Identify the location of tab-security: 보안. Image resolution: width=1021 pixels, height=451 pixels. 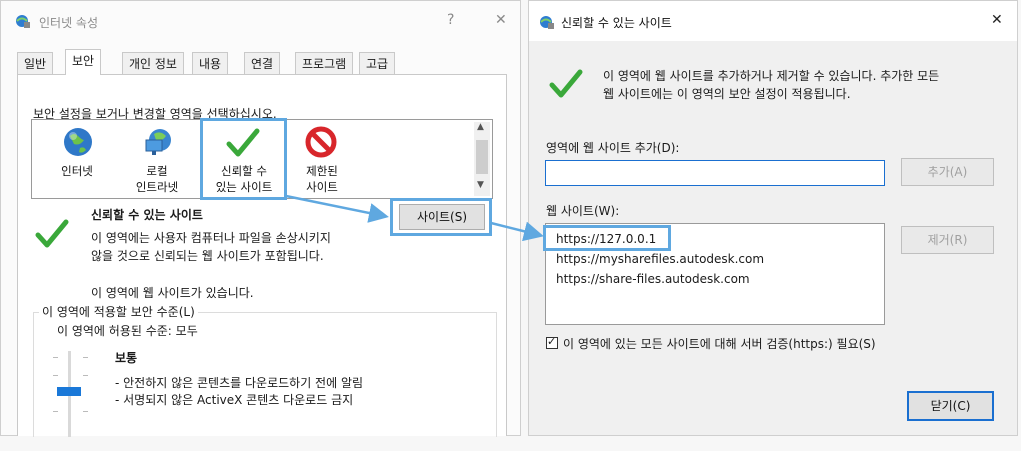
(83, 62).